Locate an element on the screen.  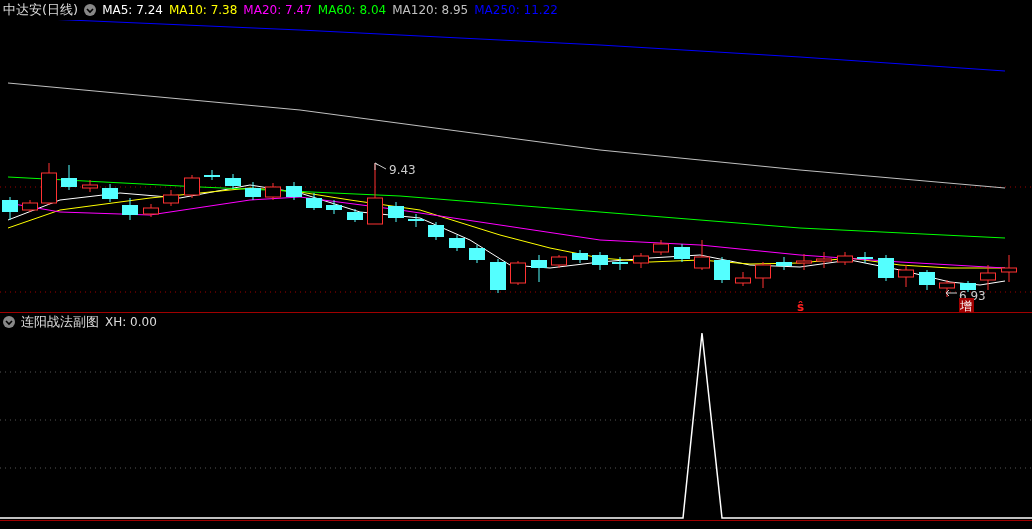
indicator-value: MA250: 11.22 is located at coordinates (516, 10).